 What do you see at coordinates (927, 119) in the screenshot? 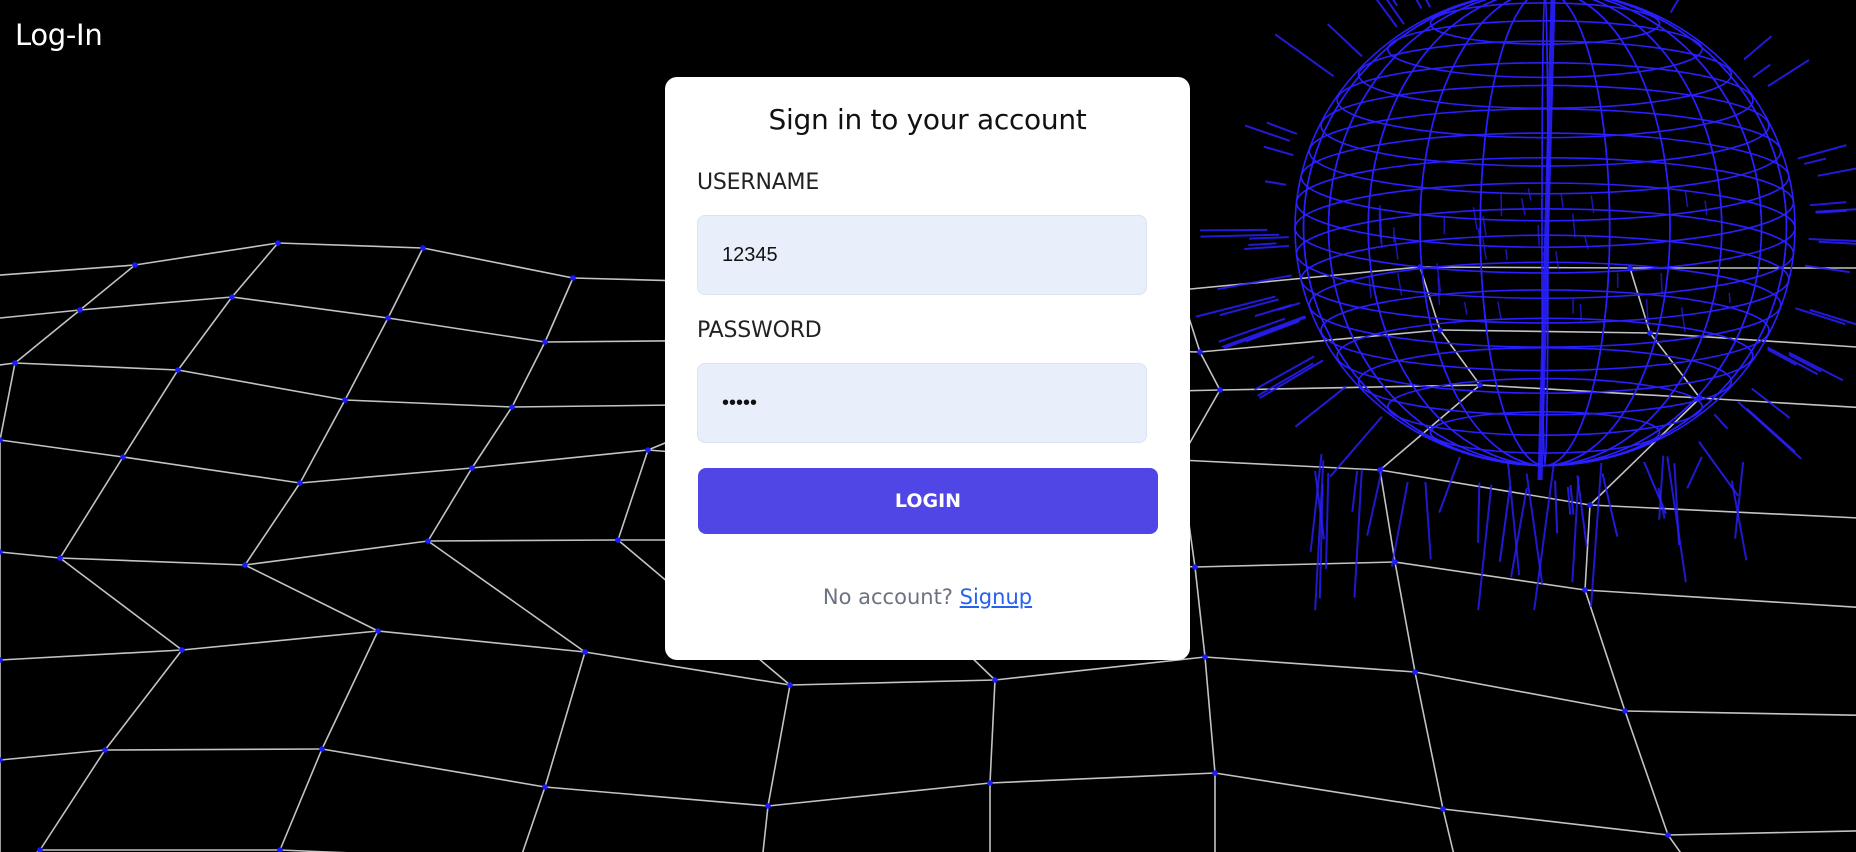
I see `login-heading: Sign in to your account` at bounding box center [927, 119].